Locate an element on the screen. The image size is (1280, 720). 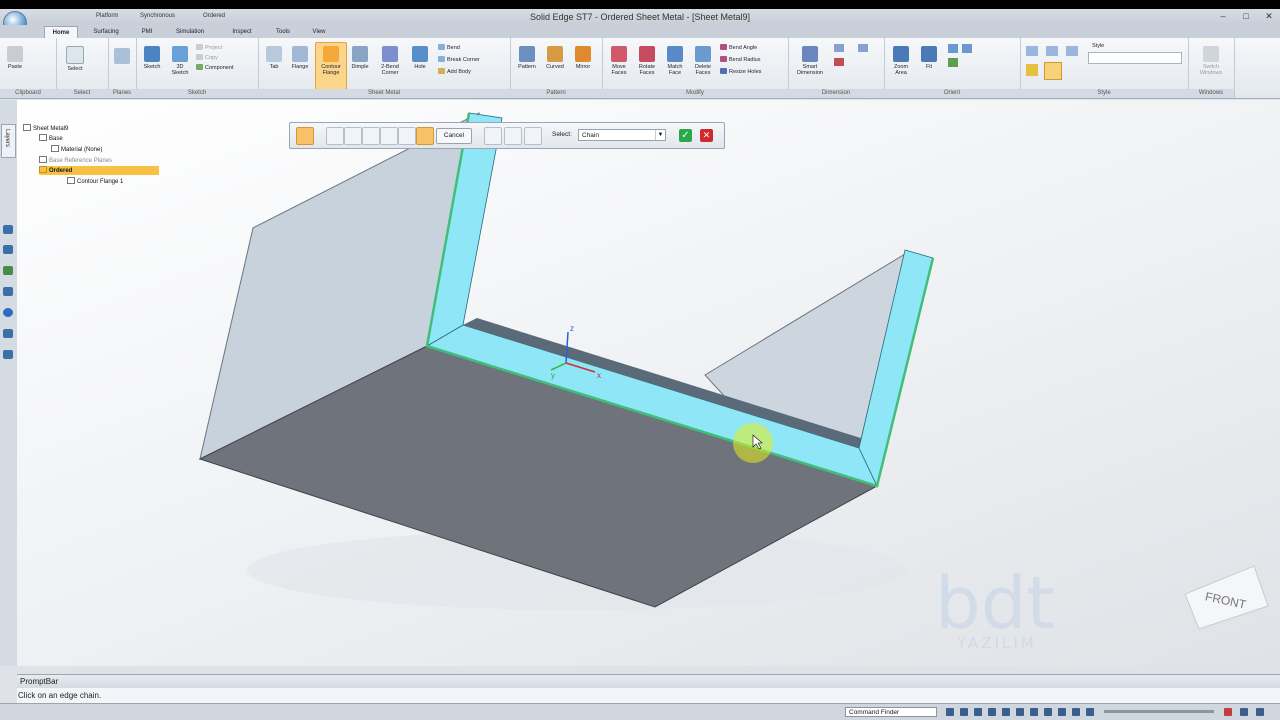
rotate-icon is located at coordinates (953, 62).